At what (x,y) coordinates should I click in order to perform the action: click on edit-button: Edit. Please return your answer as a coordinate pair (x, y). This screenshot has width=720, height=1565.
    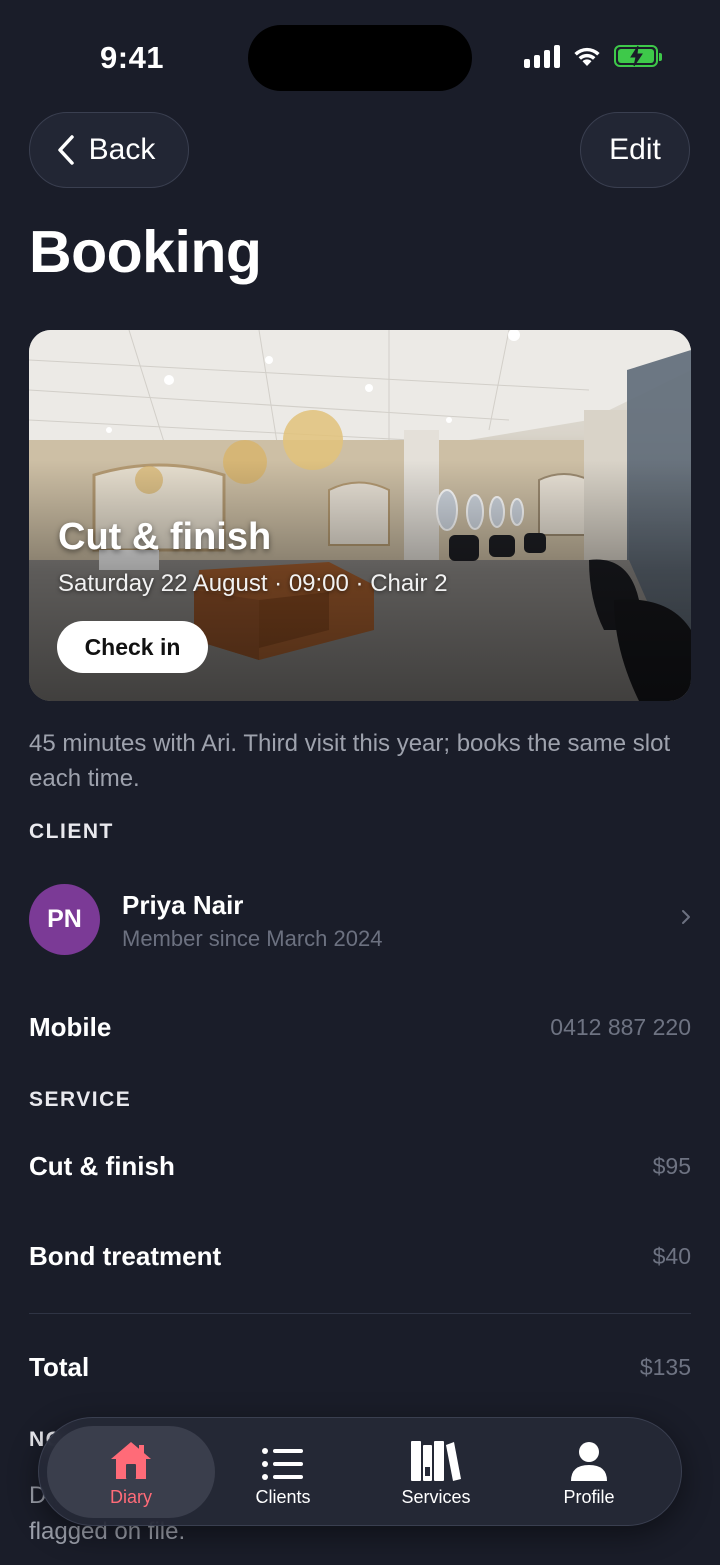
    Looking at the image, I should click on (635, 150).